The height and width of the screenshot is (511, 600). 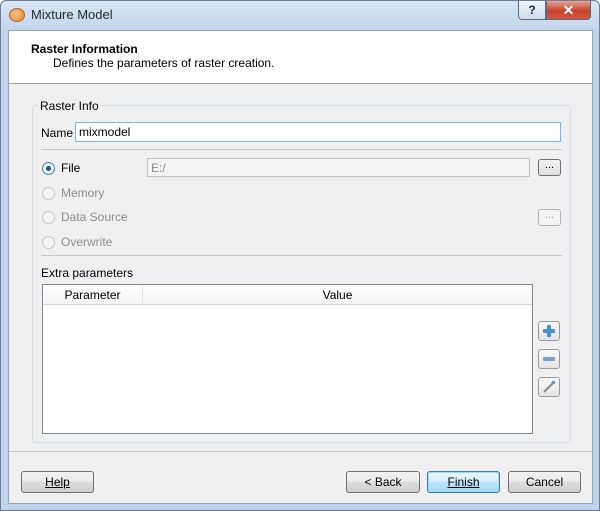 What do you see at coordinates (337, 295) in the screenshot?
I see `column-header-value: Value` at bounding box center [337, 295].